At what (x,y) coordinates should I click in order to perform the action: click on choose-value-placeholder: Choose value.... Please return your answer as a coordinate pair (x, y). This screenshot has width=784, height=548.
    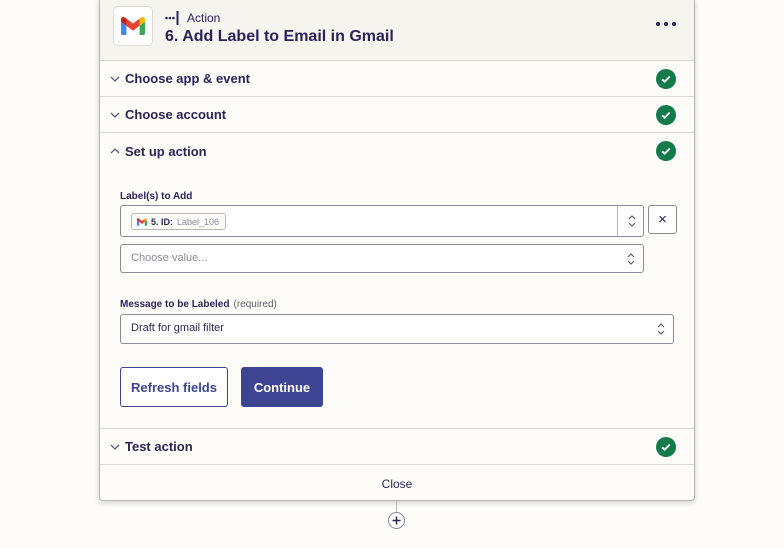
    Looking at the image, I should click on (169, 258).